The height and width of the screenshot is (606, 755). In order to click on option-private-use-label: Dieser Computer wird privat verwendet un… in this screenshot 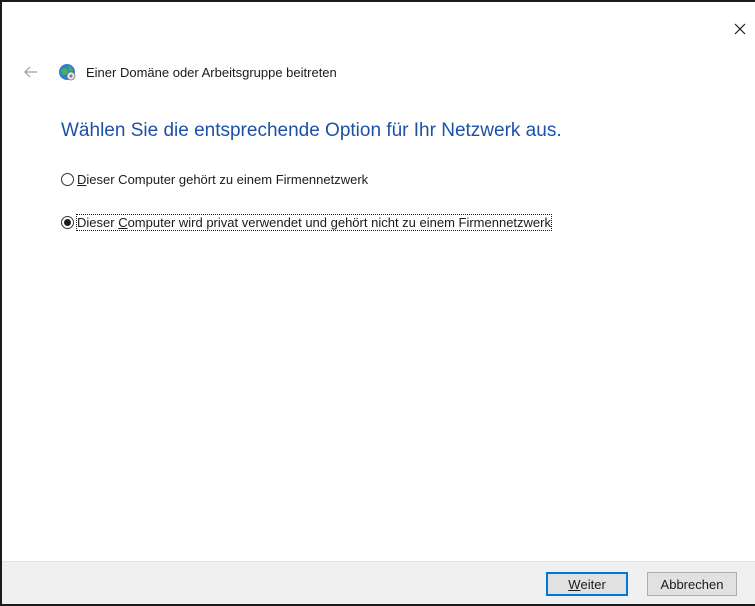, I will do `click(314, 222)`.